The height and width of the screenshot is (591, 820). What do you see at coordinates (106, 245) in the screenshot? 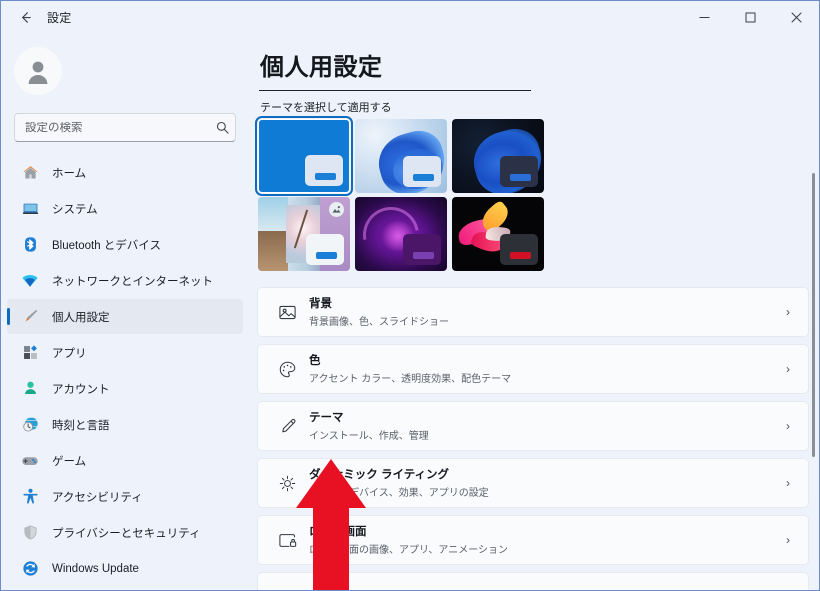
I see `sidebar-item-label: Bluetooth とデバイス` at bounding box center [106, 245].